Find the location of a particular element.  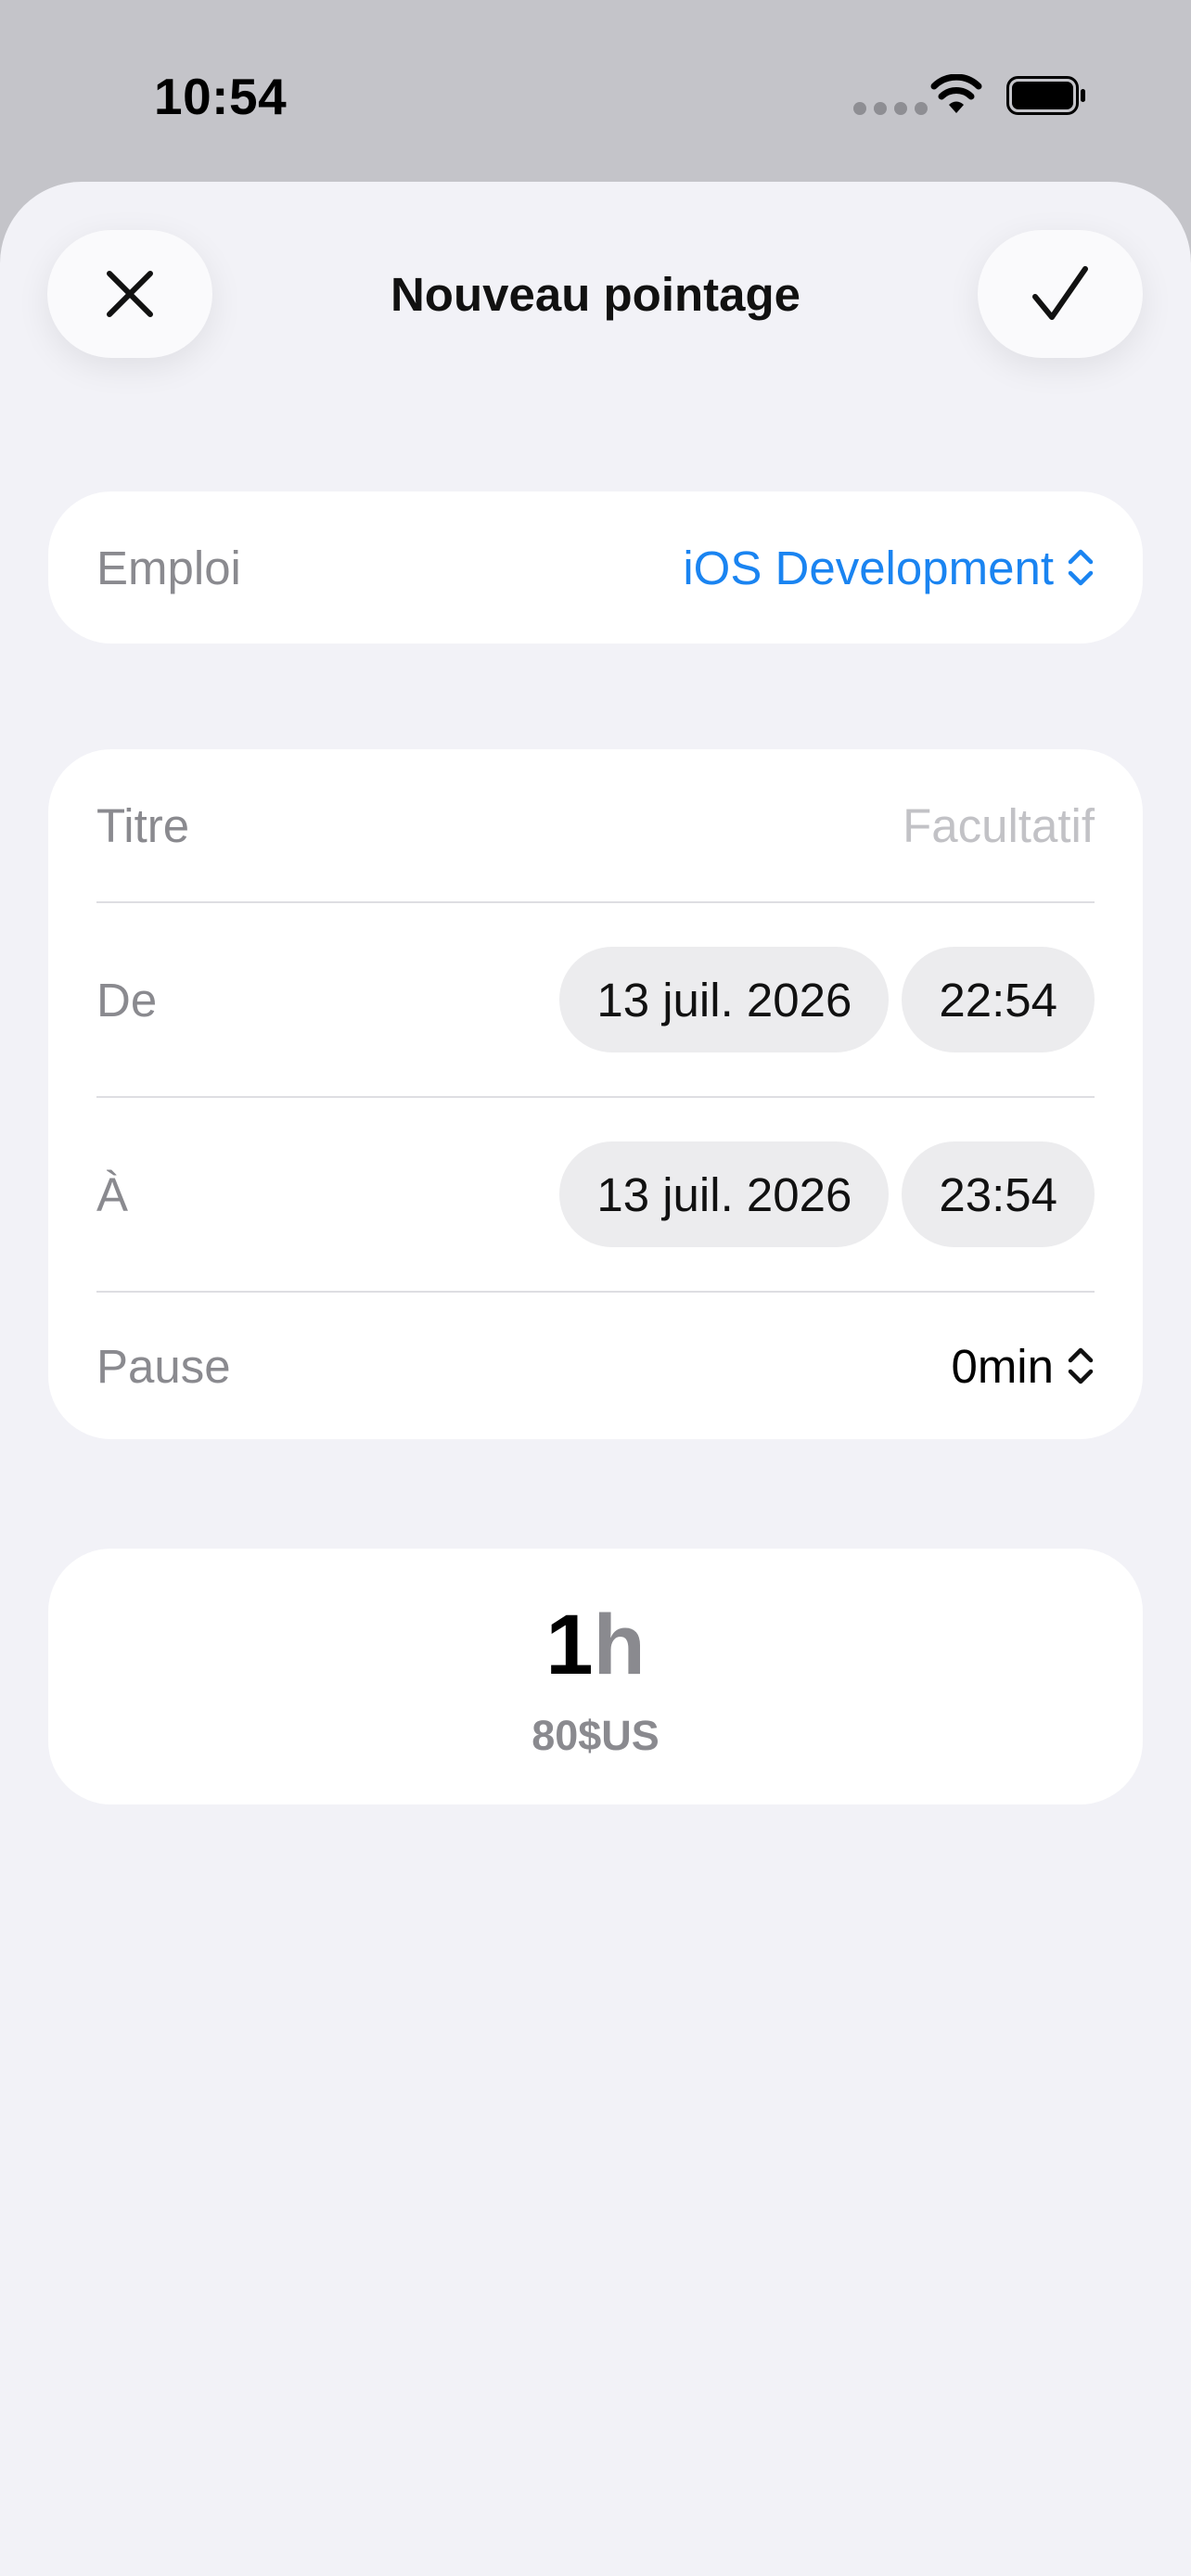

job-label: Emploi is located at coordinates (168, 568).